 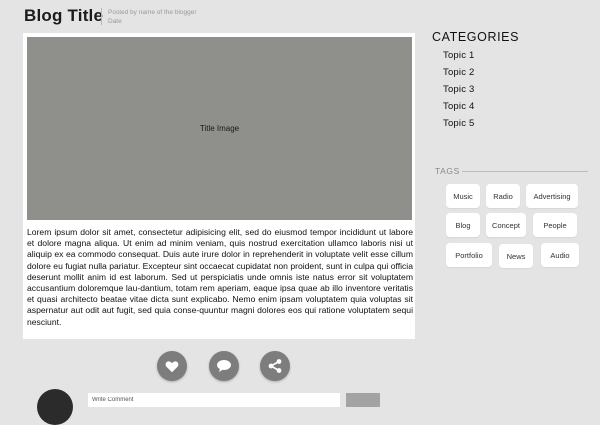 What do you see at coordinates (503, 196) in the screenshot?
I see `tag-radio: Radio` at bounding box center [503, 196].